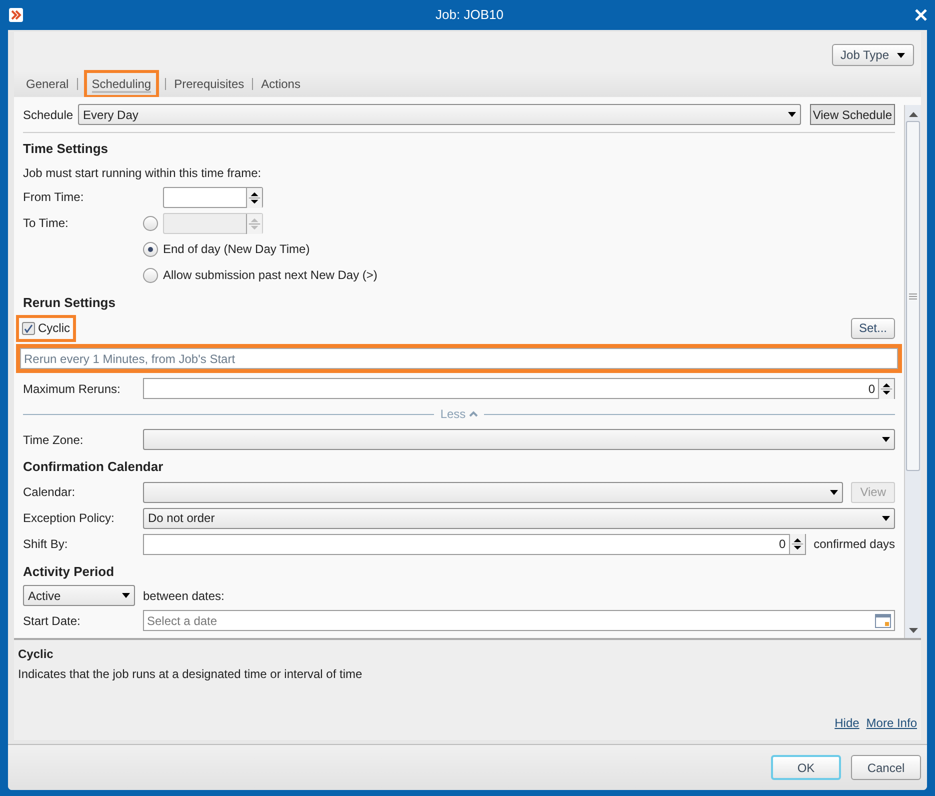 Image resolution: width=935 pixels, height=796 pixels. I want to click on field-label: Calendar:, so click(49, 492).